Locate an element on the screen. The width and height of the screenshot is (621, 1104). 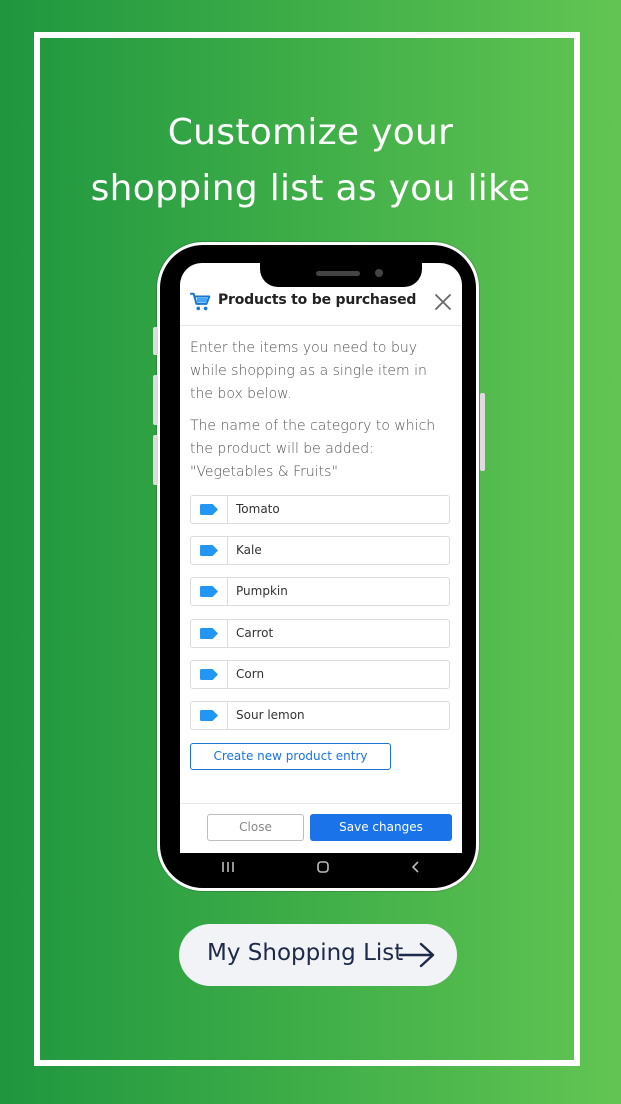
android-nav-bar is located at coordinates (321, 867).